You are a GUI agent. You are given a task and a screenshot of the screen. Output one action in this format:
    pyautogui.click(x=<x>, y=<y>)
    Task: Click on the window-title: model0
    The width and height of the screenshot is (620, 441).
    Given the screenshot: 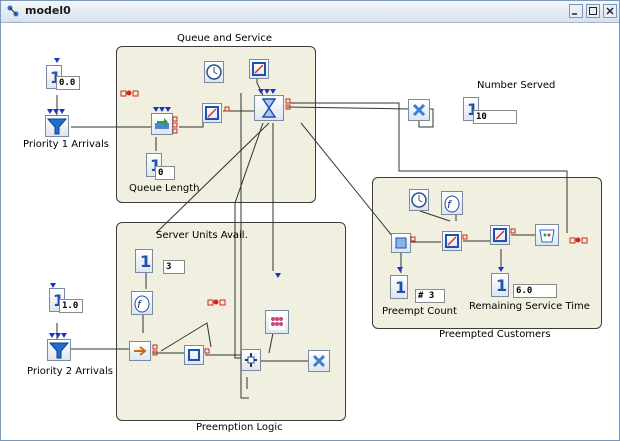 What is the action you would take?
    pyautogui.click(x=48, y=10)
    